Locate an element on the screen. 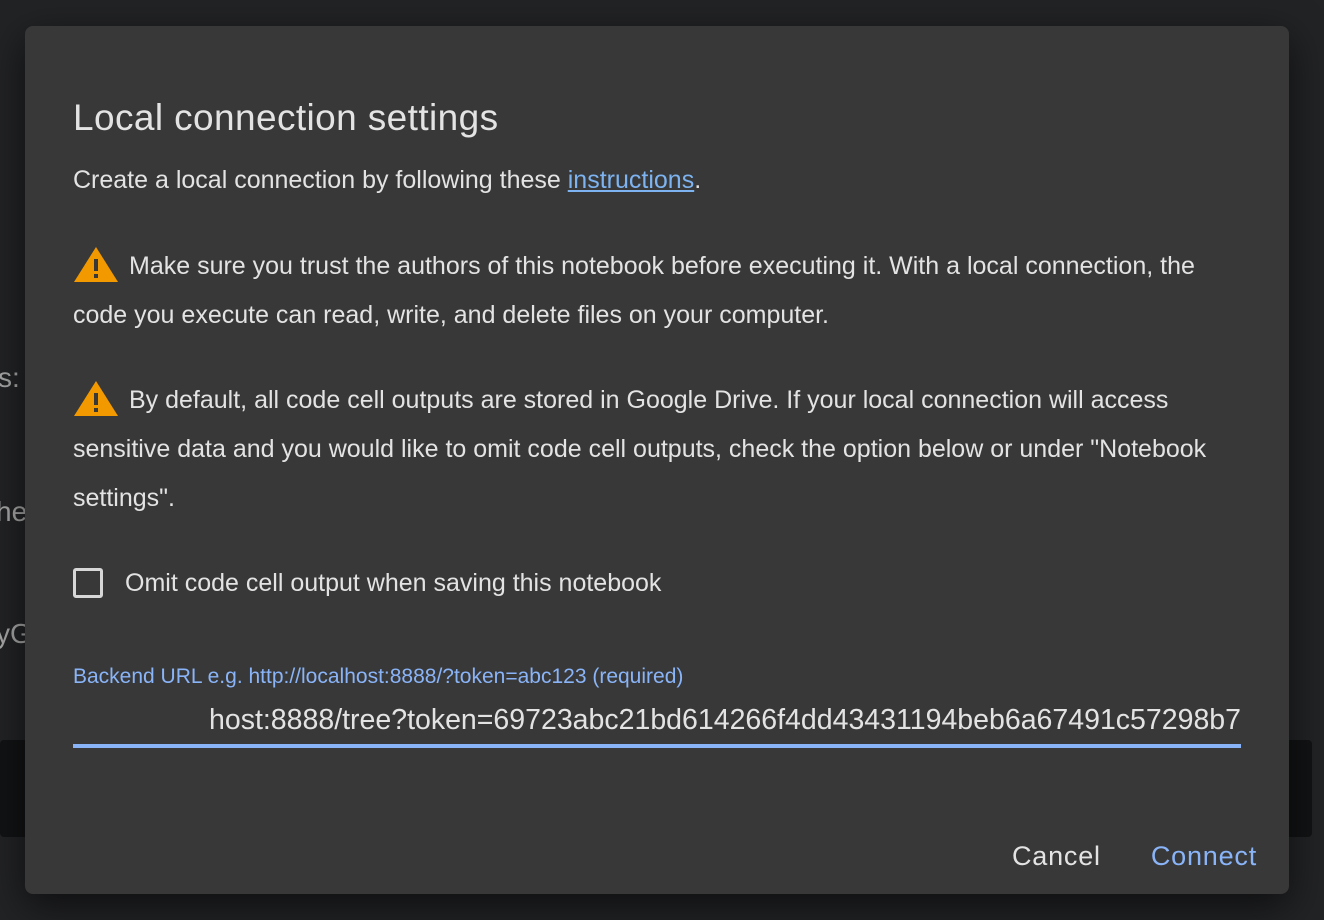  dialog-actions: Cancel Connect is located at coordinates (1134, 856).